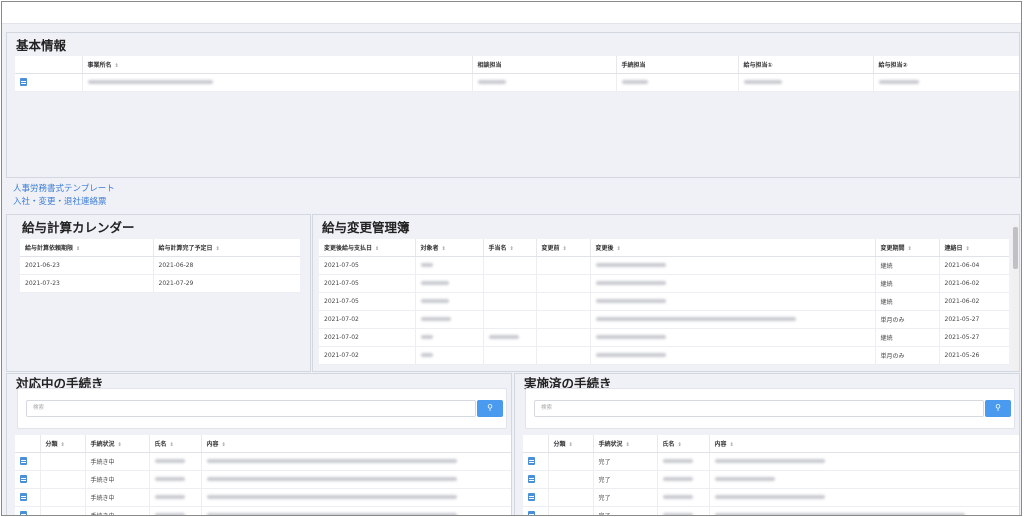 The height and width of the screenshot is (517, 1024). Describe the element at coordinates (664, 337) in the screenshot. I see `table-row: 2021-07-02 継続 2021-05-27` at that location.